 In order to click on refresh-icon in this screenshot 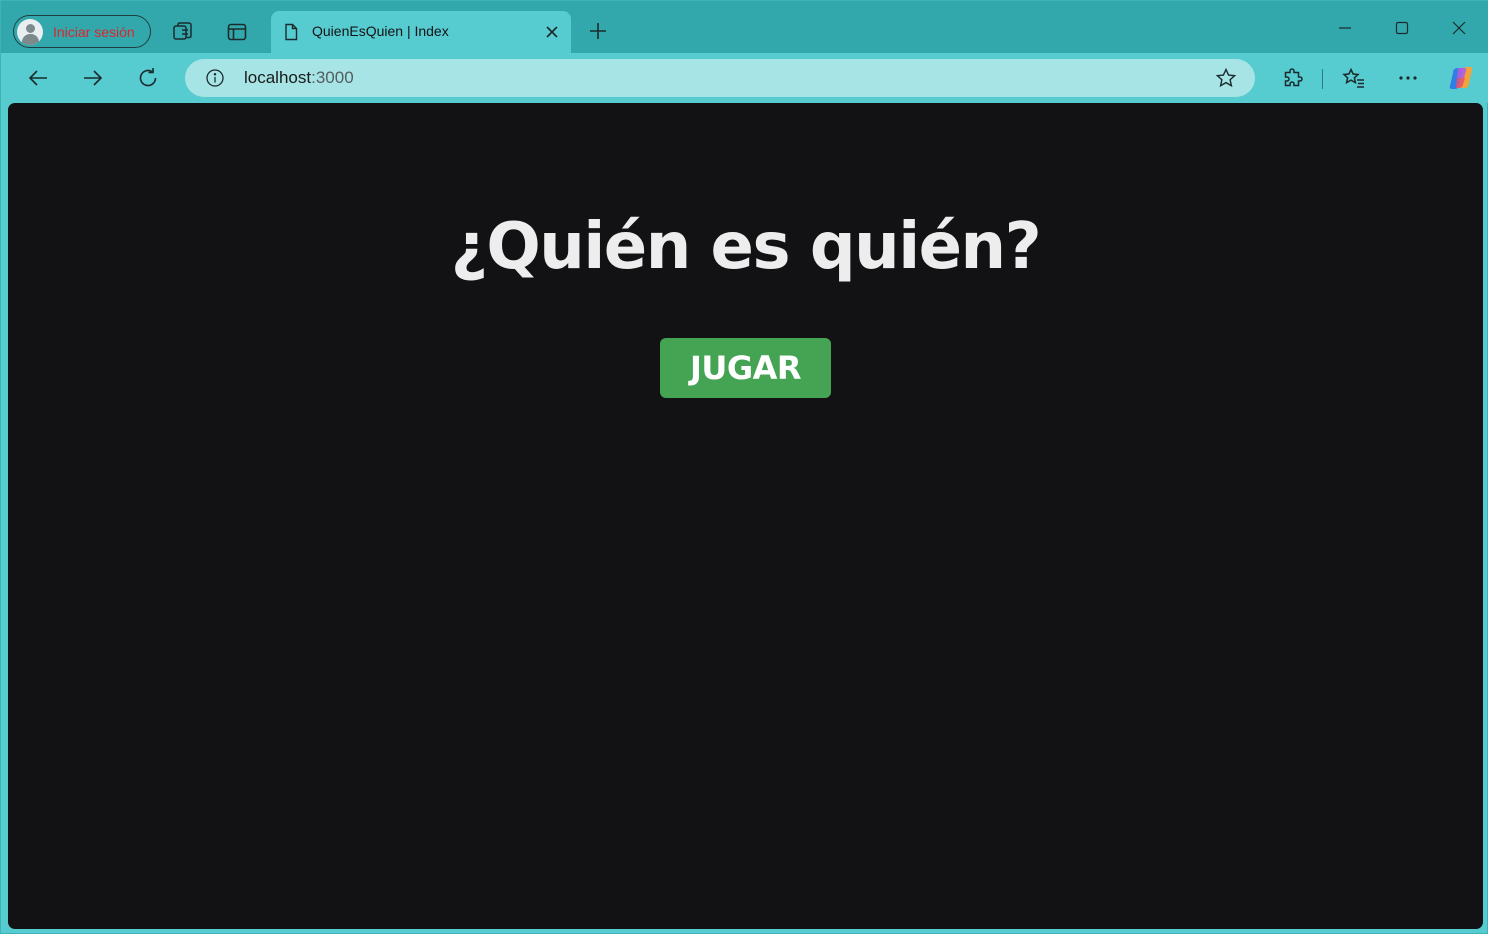, I will do `click(148, 78)`.